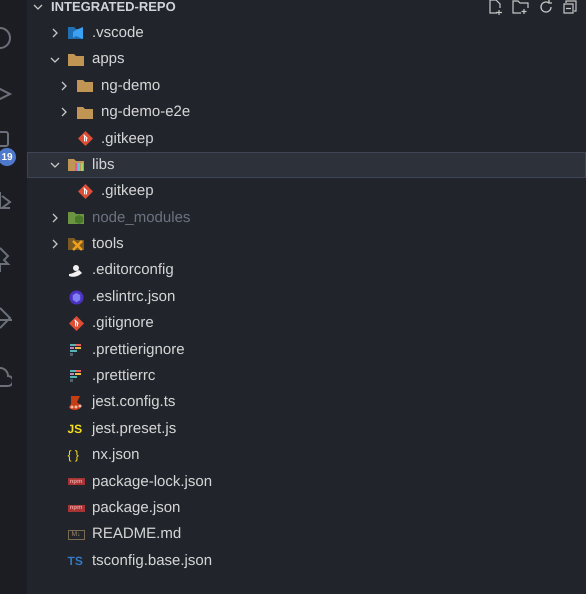 Image resolution: width=586 pixels, height=594 pixels. I want to click on file-row: JS jest.preset.js, so click(306, 429).